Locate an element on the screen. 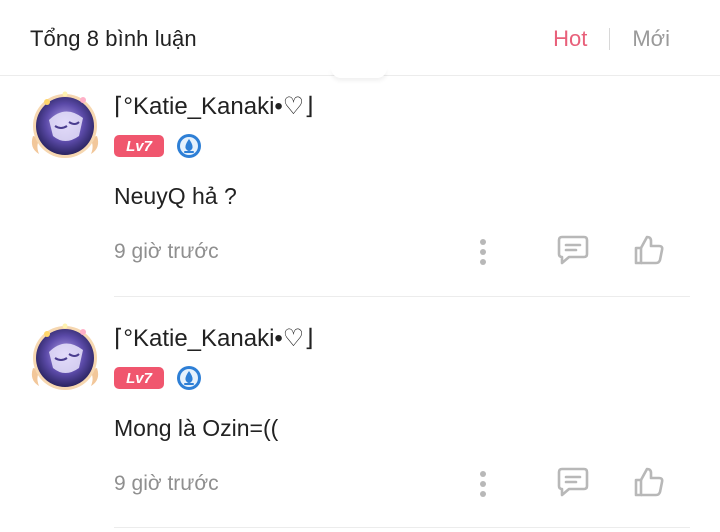  sort-divider is located at coordinates (610, 39).